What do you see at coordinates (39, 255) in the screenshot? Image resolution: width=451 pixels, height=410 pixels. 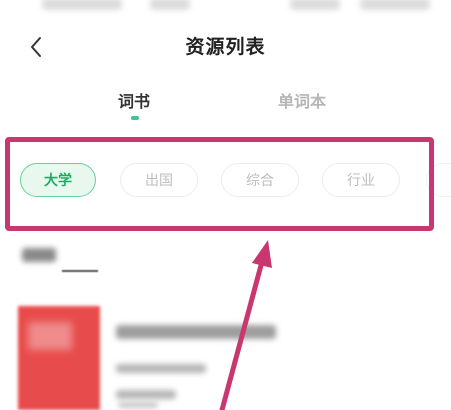 I see `blurred-section-label` at bounding box center [39, 255].